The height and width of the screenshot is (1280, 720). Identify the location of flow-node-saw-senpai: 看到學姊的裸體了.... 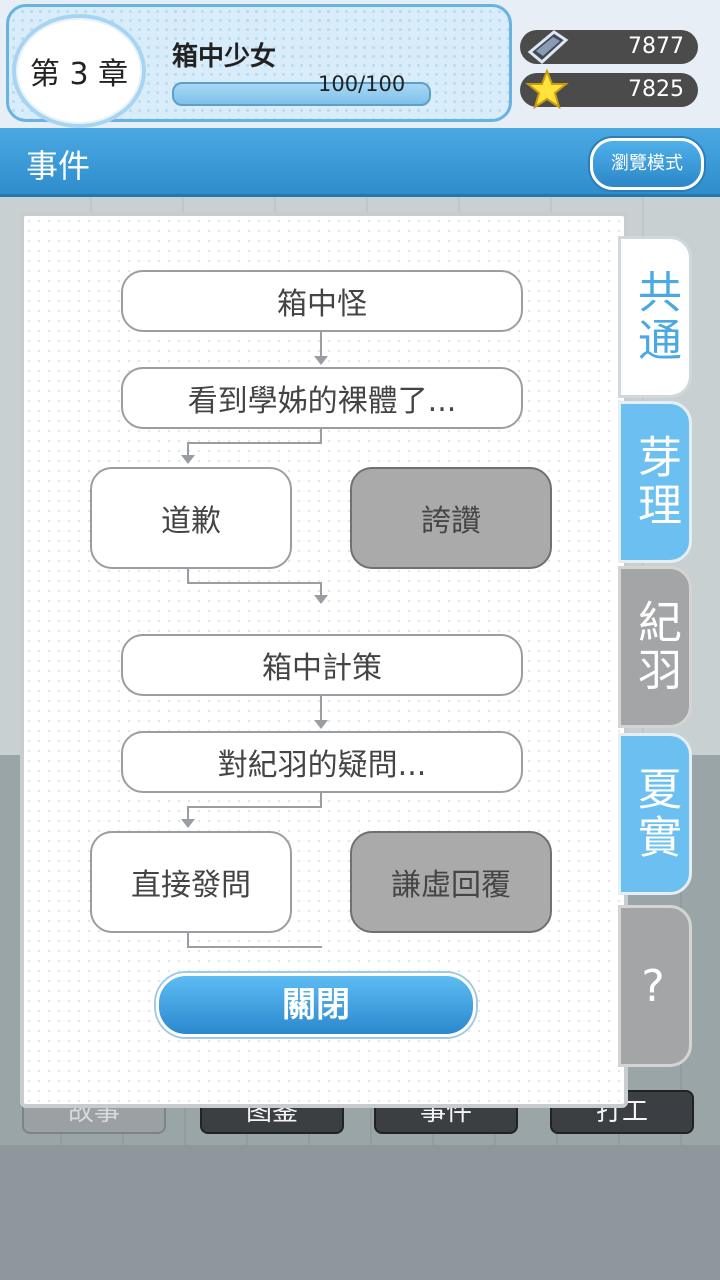
(322, 398).